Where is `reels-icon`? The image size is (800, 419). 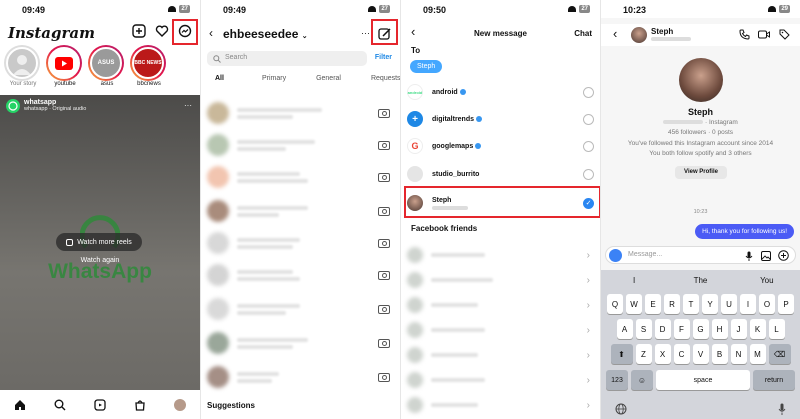 reels-icon is located at coordinates (100, 405).